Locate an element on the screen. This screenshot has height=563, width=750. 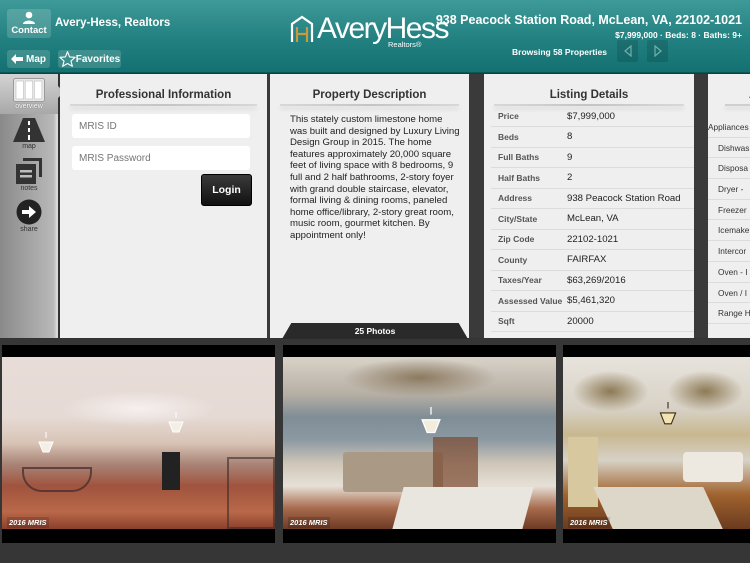
chevron-left-icon is located at coordinates (627, 51).